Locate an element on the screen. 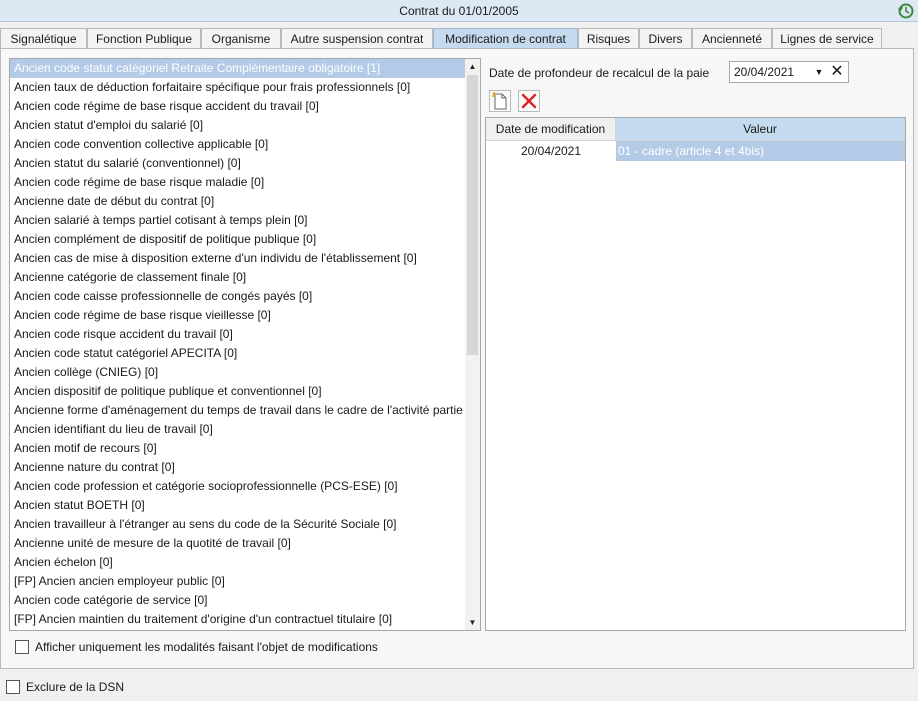  list-item: [FP] Ancien ancien employeur public [0] is located at coordinates (238, 581).